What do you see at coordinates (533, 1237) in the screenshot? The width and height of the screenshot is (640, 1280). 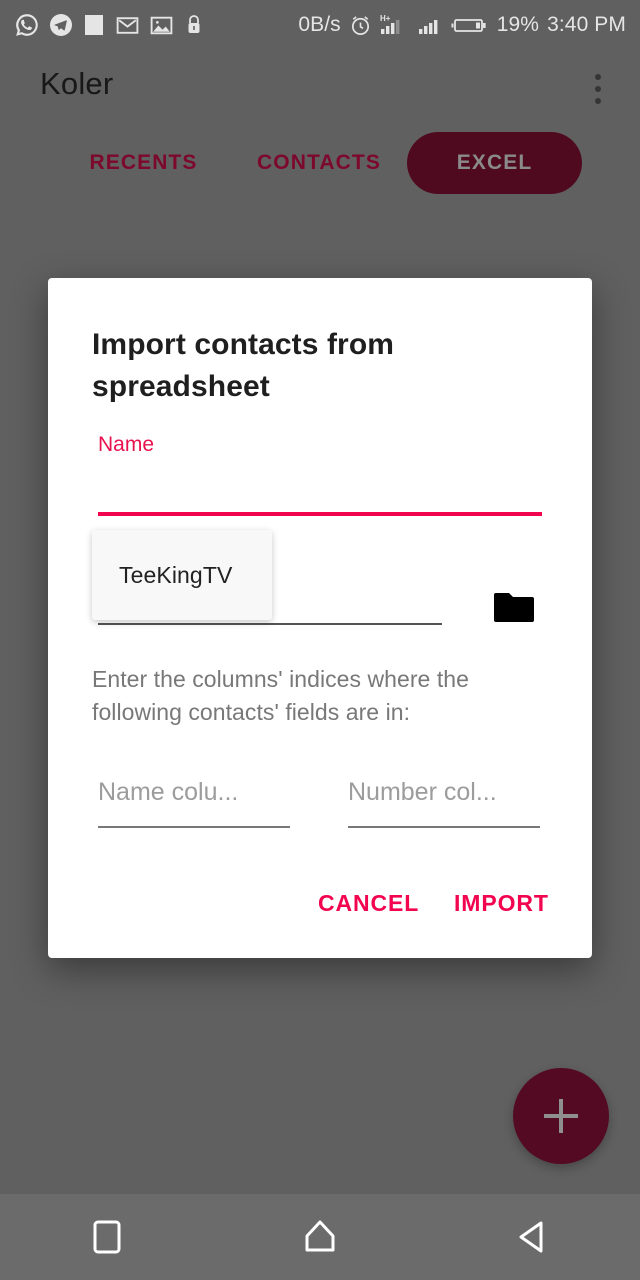 I see `nav-back-button` at bounding box center [533, 1237].